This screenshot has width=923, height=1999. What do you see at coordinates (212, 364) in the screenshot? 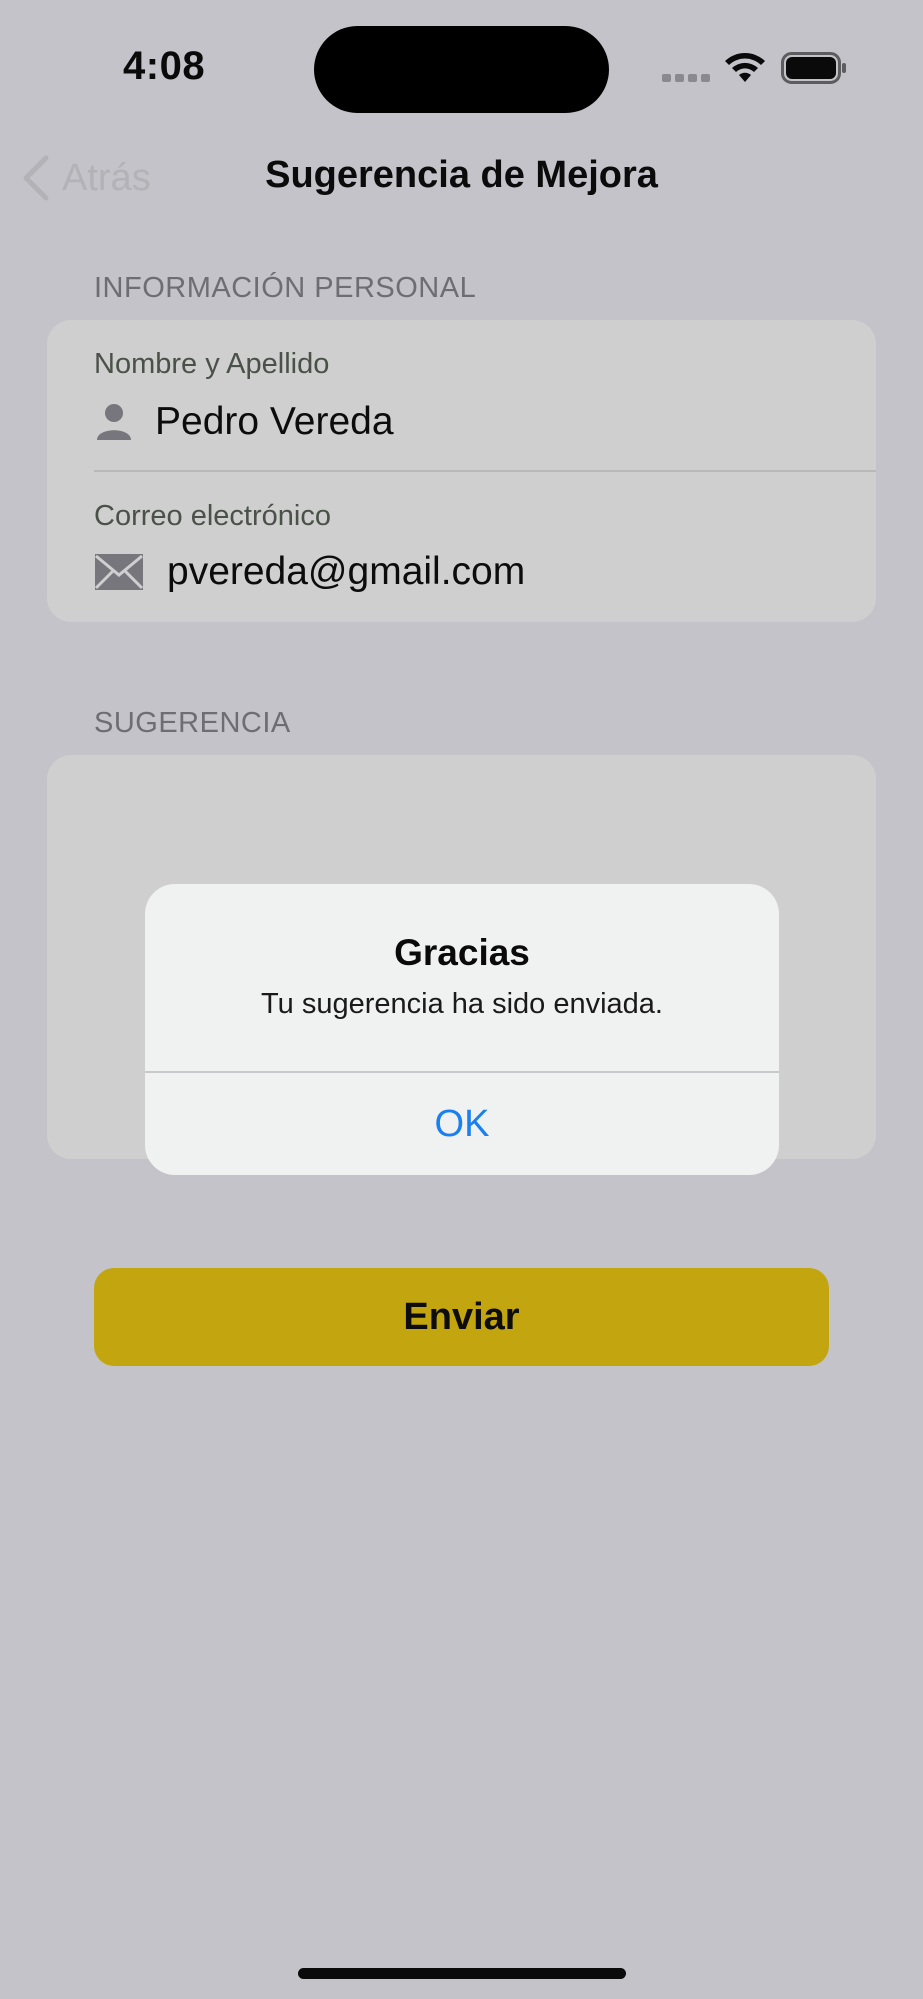
I see `name-field-label: Nombre y Apellido` at bounding box center [212, 364].